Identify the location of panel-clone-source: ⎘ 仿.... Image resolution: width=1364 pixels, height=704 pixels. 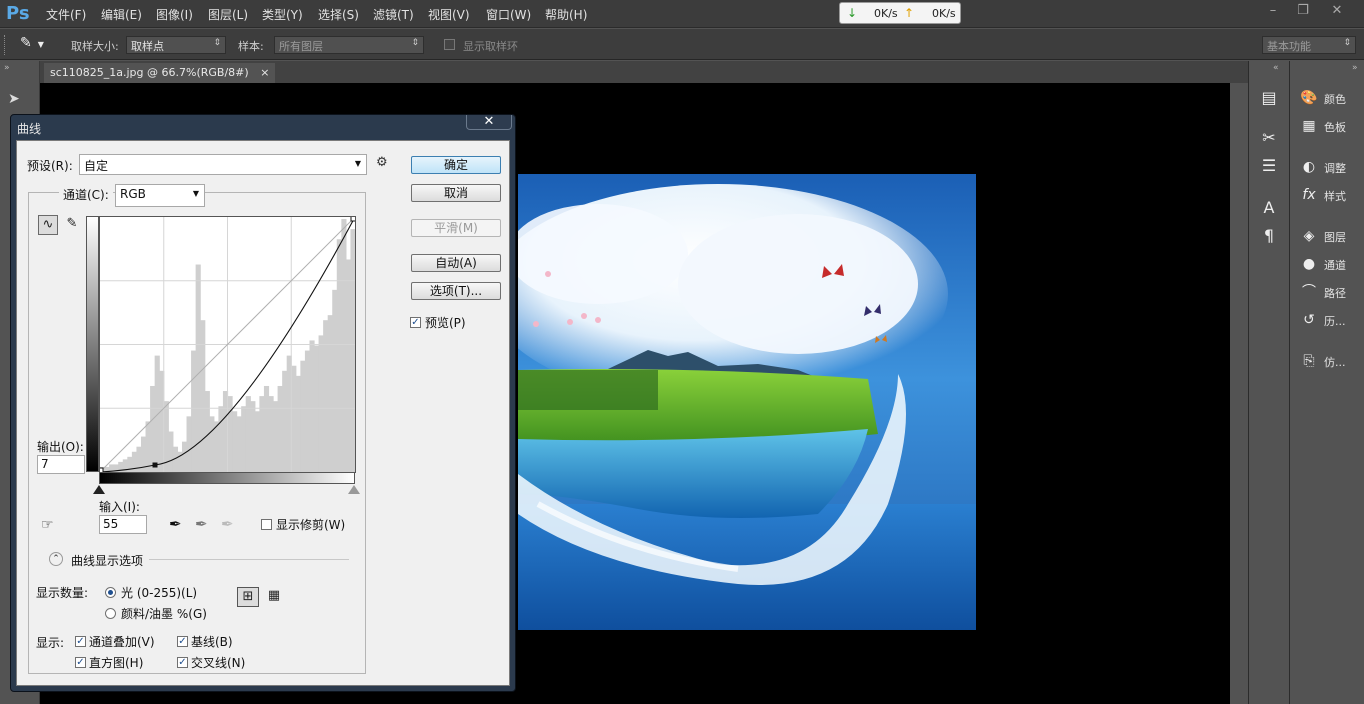
(1330, 361).